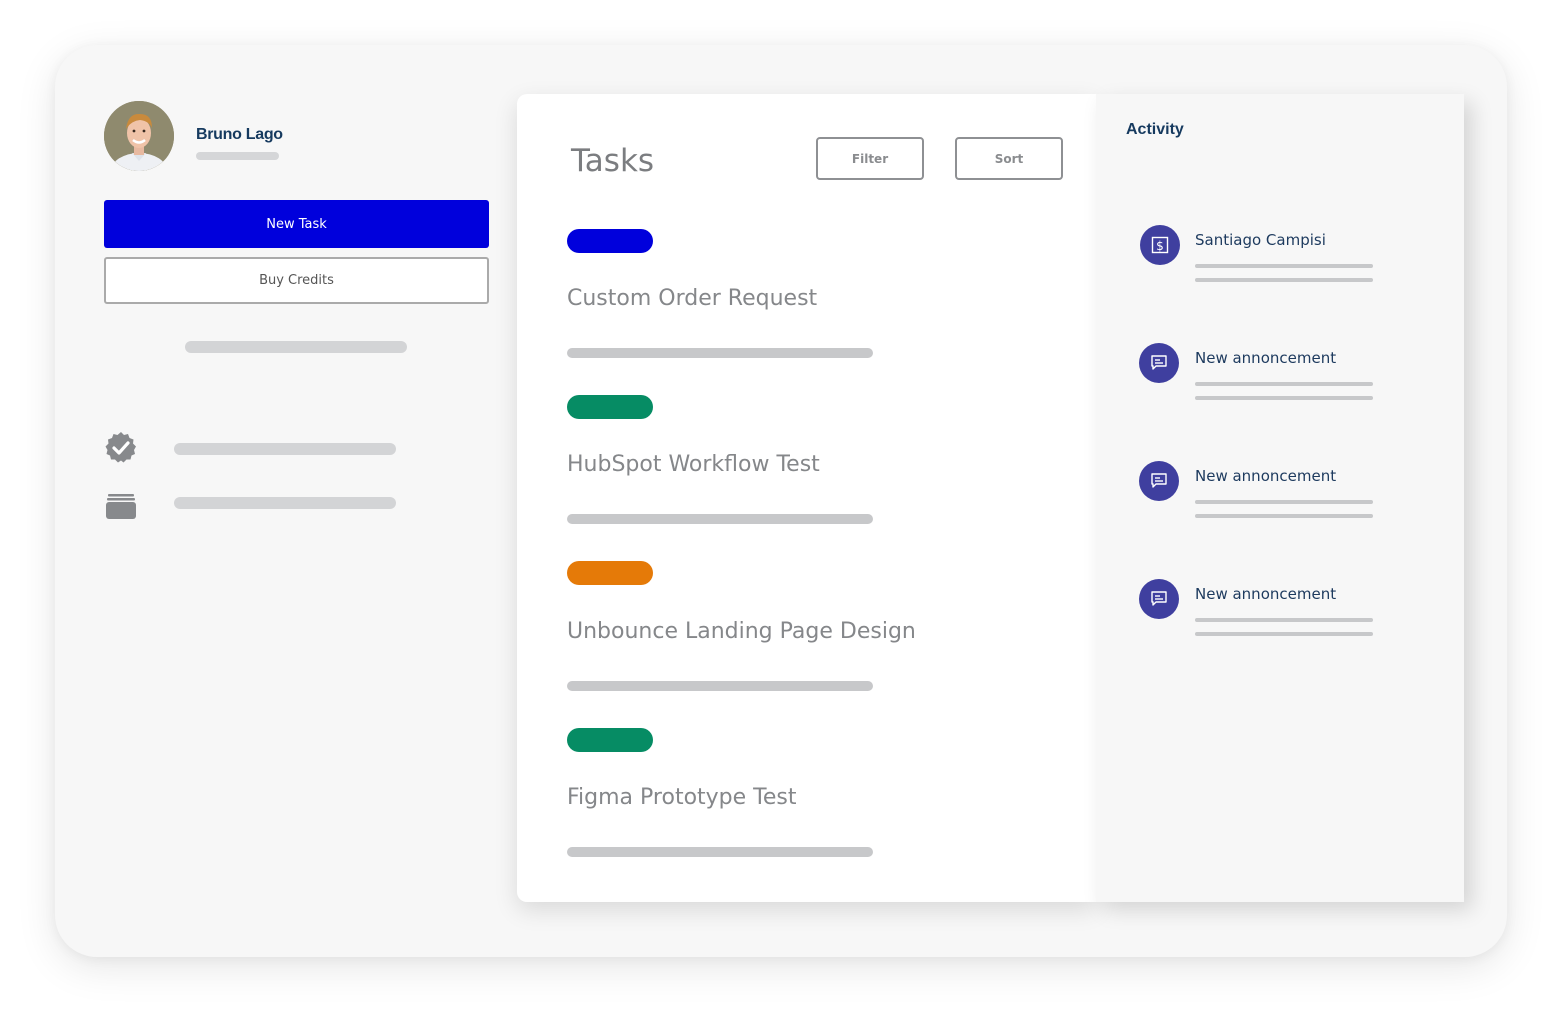 Image resolution: width=1562 pixels, height=1023 pixels. What do you see at coordinates (692, 298) in the screenshot?
I see `task-title: Custom Order Request` at bounding box center [692, 298].